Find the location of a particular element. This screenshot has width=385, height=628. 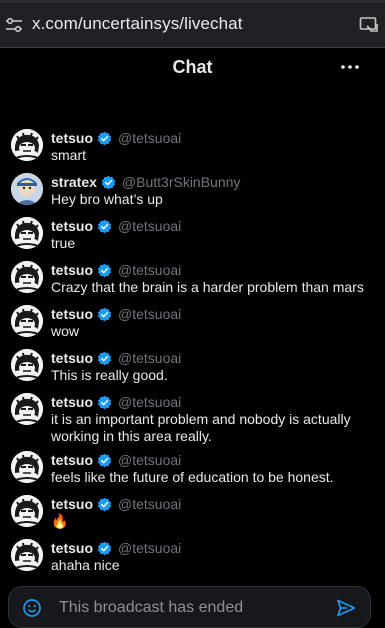

chat-composer is located at coordinates (189, 607).